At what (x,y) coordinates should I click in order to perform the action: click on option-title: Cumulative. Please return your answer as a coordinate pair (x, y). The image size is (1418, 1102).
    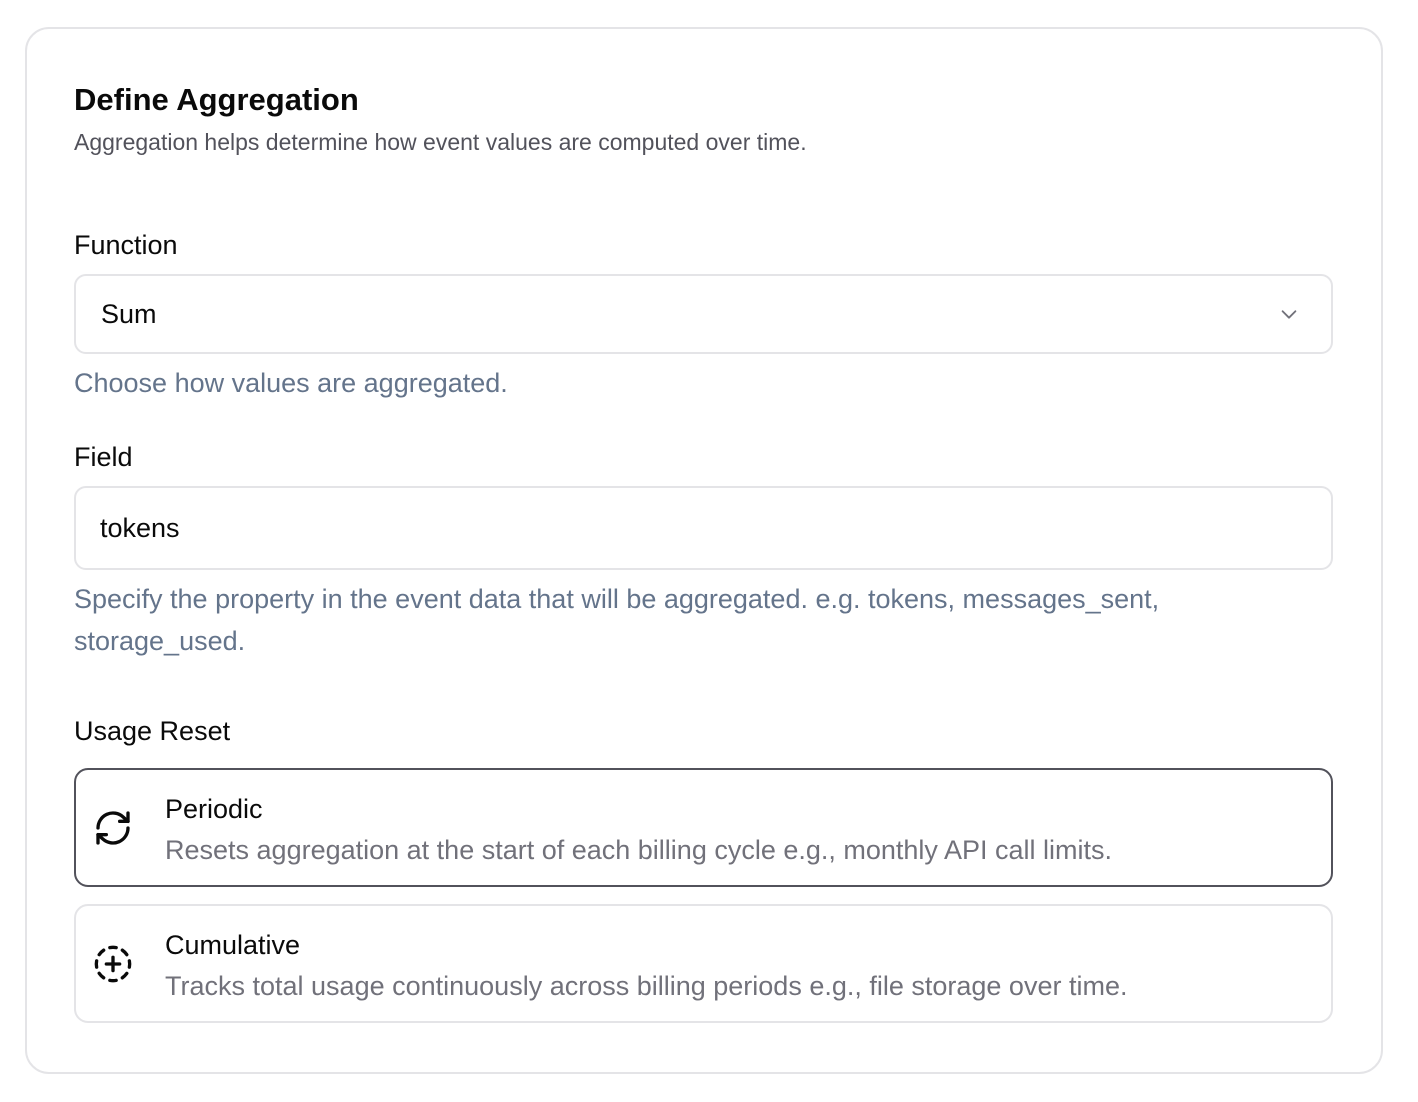
    Looking at the image, I should click on (233, 945).